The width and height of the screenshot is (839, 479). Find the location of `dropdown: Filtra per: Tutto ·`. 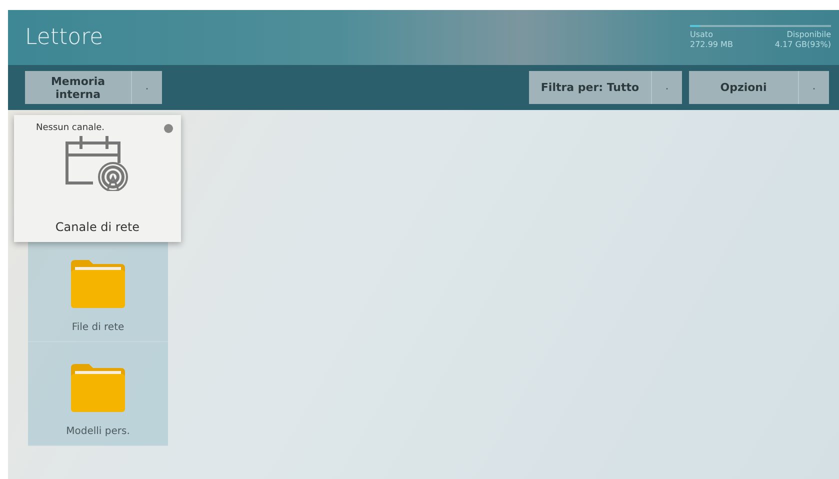

dropdown: Filtra per: Tutto · is located at coordinates (605, 87).